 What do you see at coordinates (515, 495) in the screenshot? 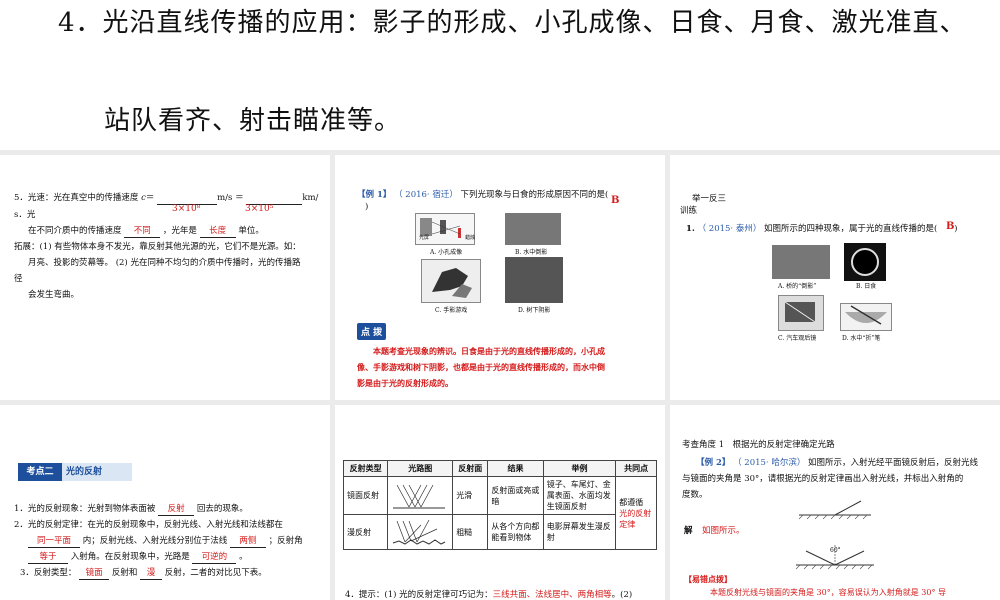
I see `cell-result: 反射面或亮或暗` at bounding box center [515, 495].